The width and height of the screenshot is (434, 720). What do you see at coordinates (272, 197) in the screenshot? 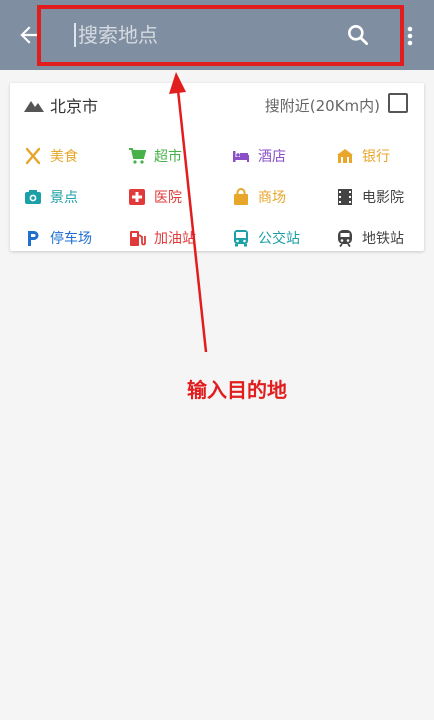
I see `category-label: 商场` at bounding box center [272, 197].